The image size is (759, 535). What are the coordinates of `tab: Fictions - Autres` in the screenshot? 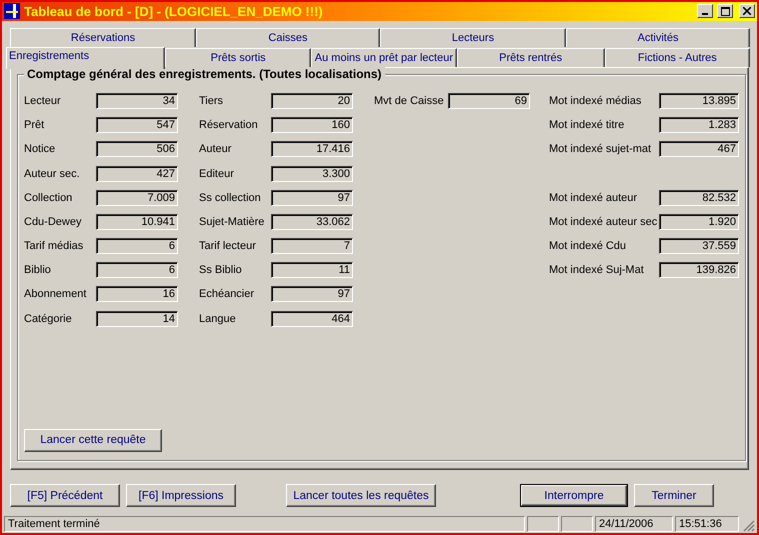 It's located at (677, 57).